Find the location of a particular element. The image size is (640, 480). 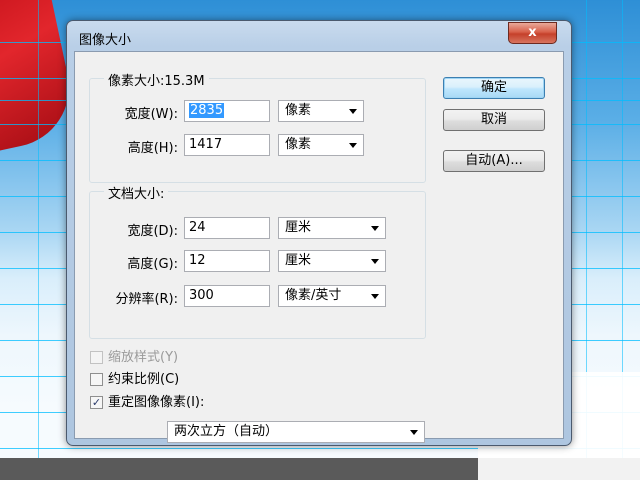

pixel-width-unit: 像素 is located at coordinates (298, 110).